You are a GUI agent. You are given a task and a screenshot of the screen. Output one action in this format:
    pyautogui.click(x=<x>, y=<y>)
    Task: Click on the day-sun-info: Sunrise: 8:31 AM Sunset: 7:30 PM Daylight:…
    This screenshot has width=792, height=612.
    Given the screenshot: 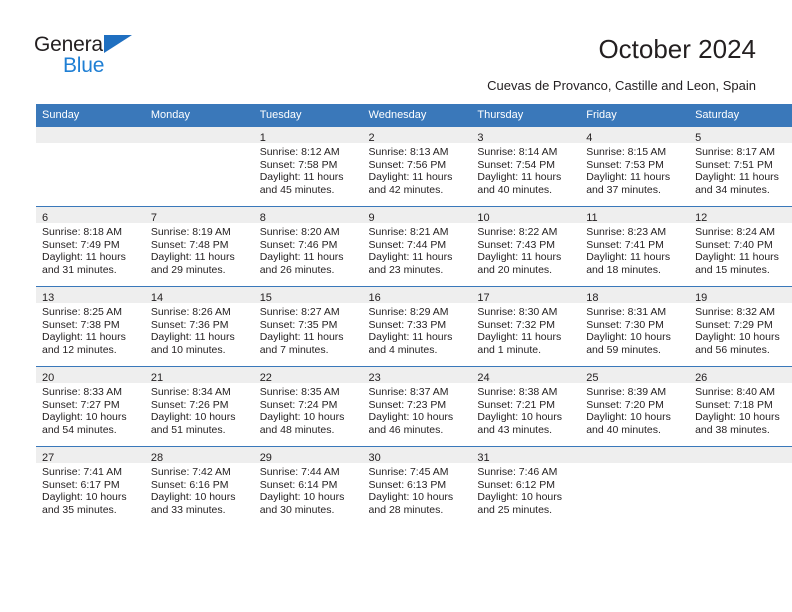 What is the action you would take?
    pyautogui.click(x=634, y=329)
    